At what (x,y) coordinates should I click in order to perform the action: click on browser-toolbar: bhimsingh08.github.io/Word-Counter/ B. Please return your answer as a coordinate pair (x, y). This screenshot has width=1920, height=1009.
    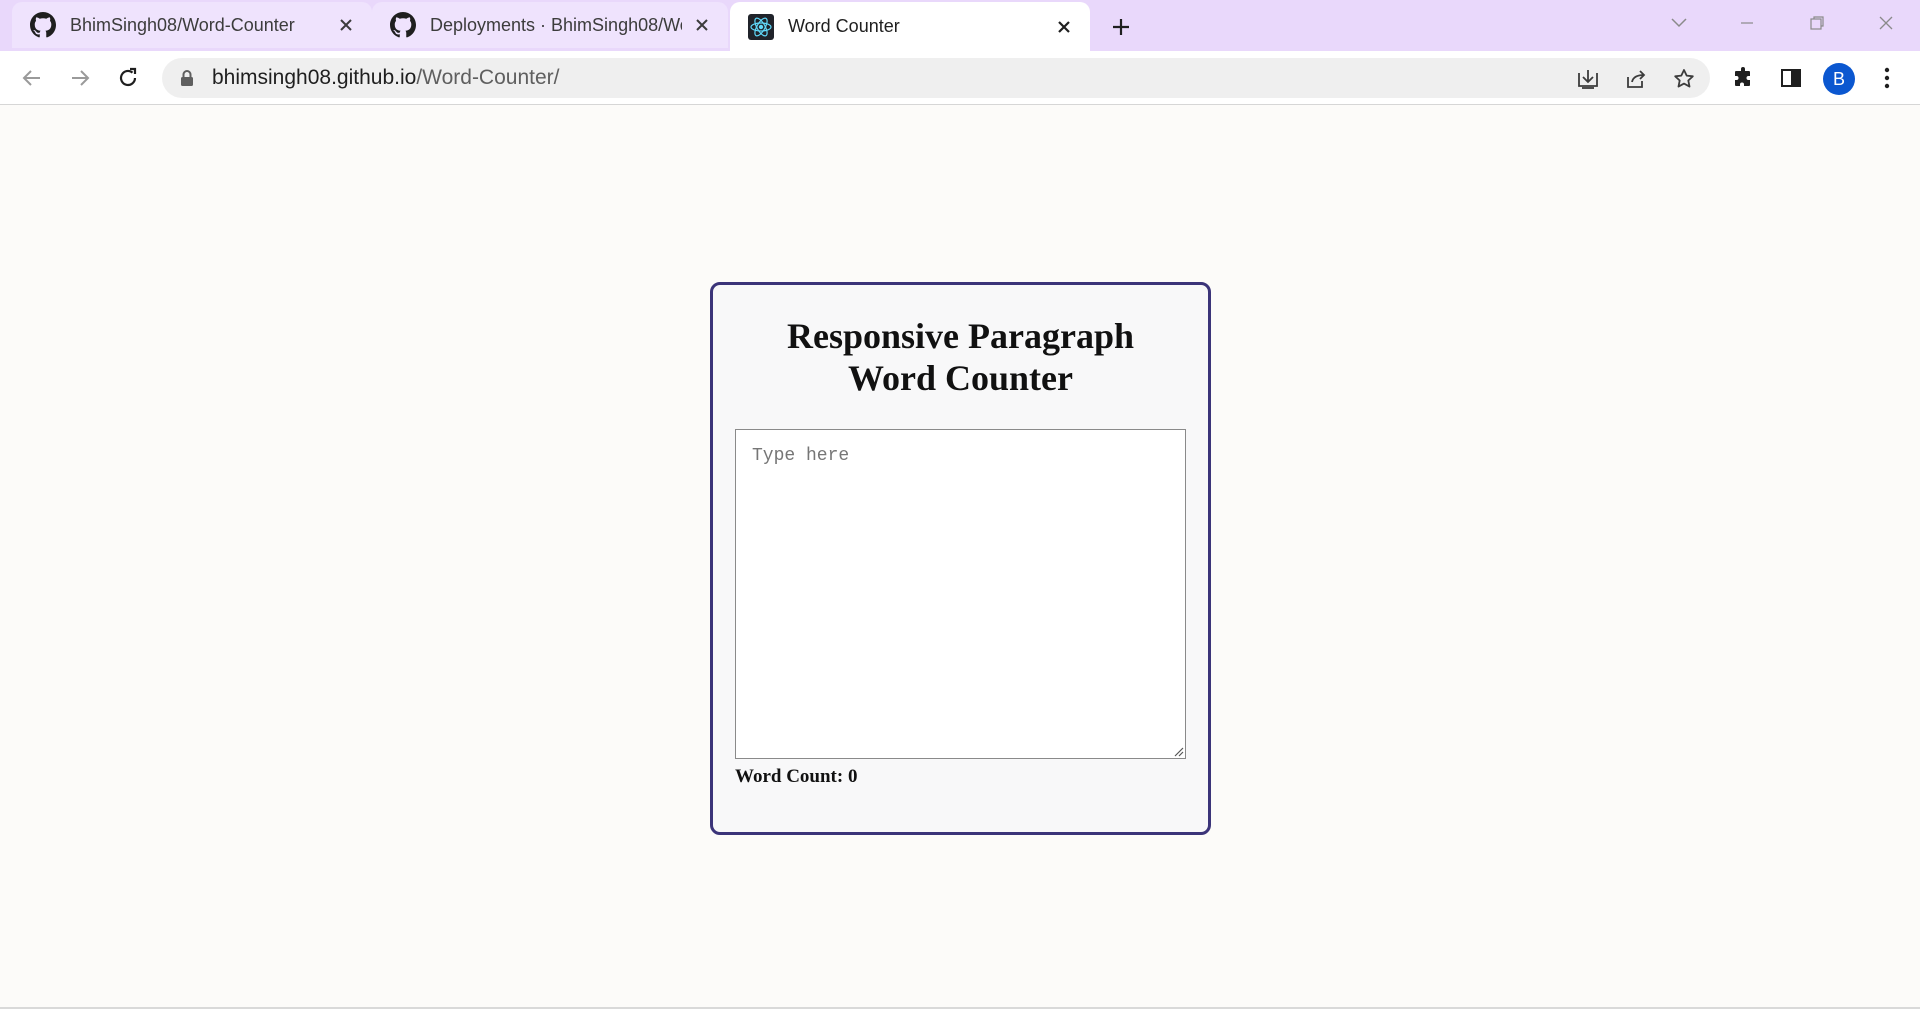
    Looking at the image, I should click on (960, 78).